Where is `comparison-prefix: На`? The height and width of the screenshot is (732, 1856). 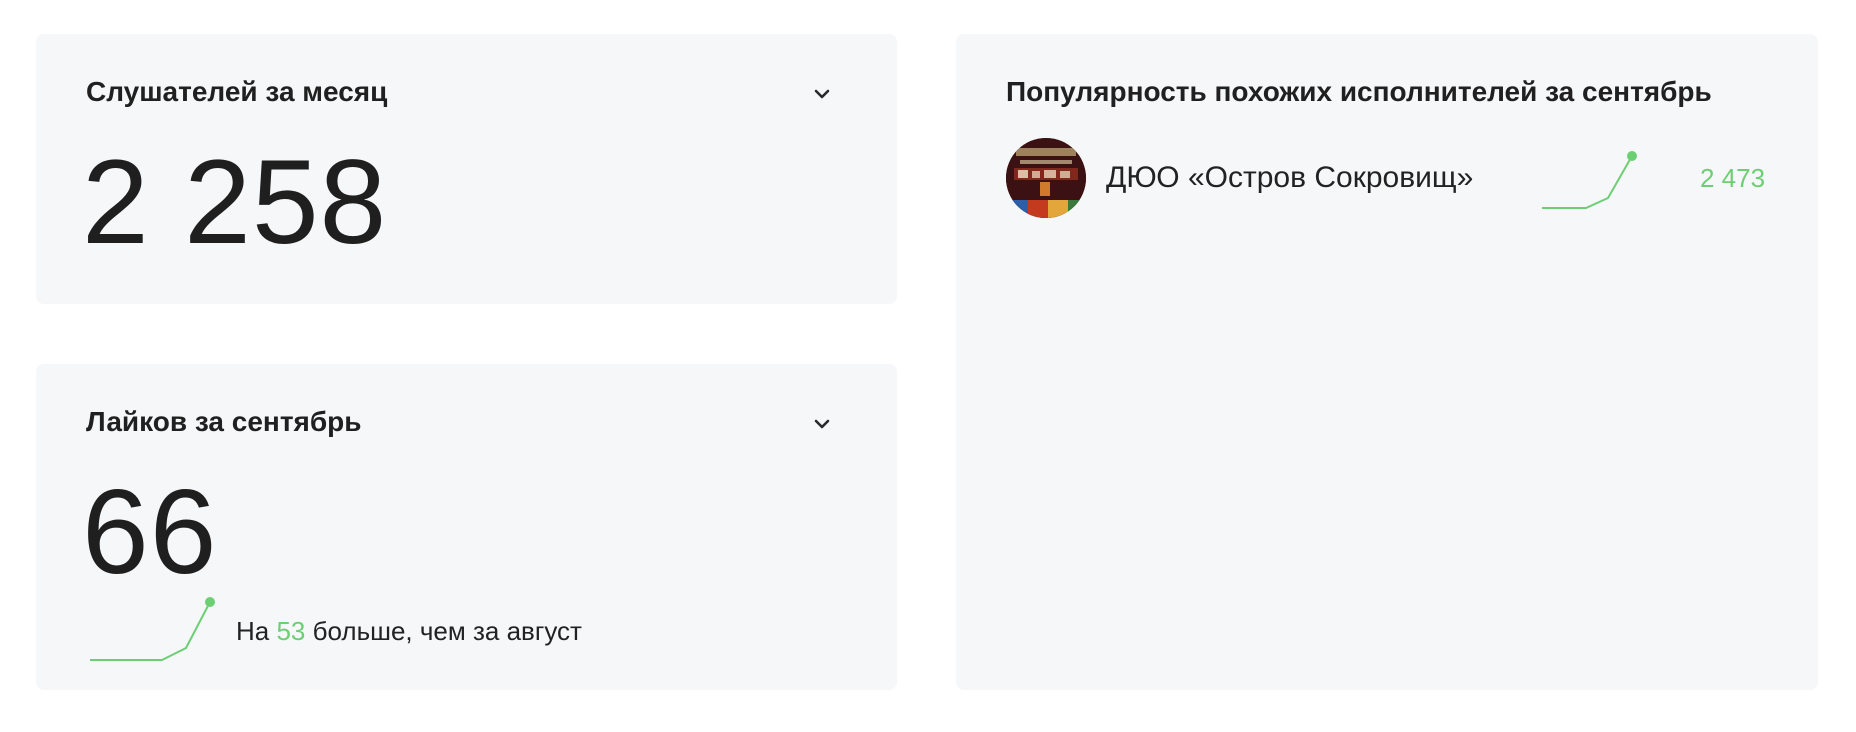
comparison-prefix: На is located at coordinates (256, 631).